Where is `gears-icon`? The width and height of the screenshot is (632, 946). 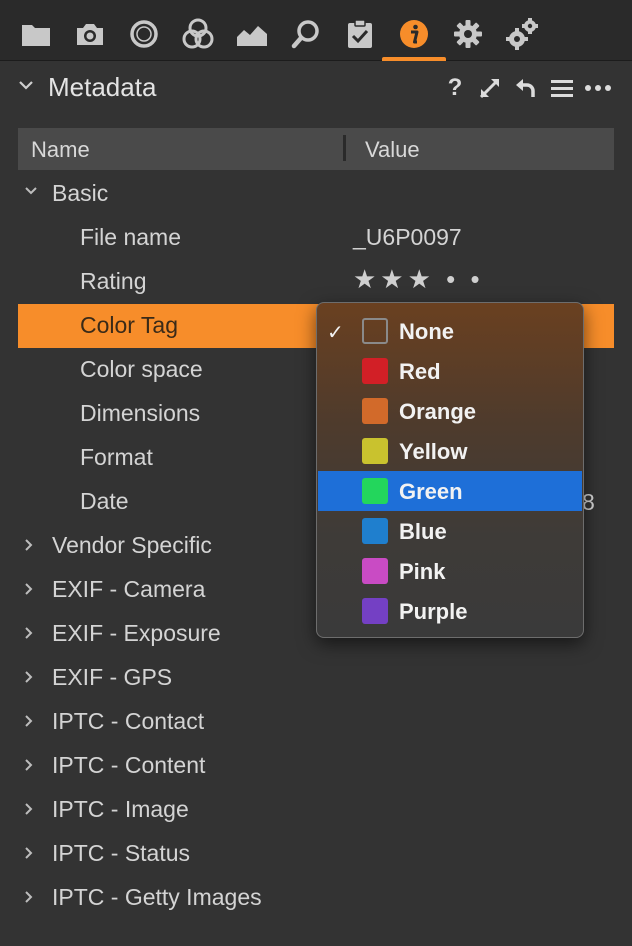
gears-icon is located at coordinates (522, 34).